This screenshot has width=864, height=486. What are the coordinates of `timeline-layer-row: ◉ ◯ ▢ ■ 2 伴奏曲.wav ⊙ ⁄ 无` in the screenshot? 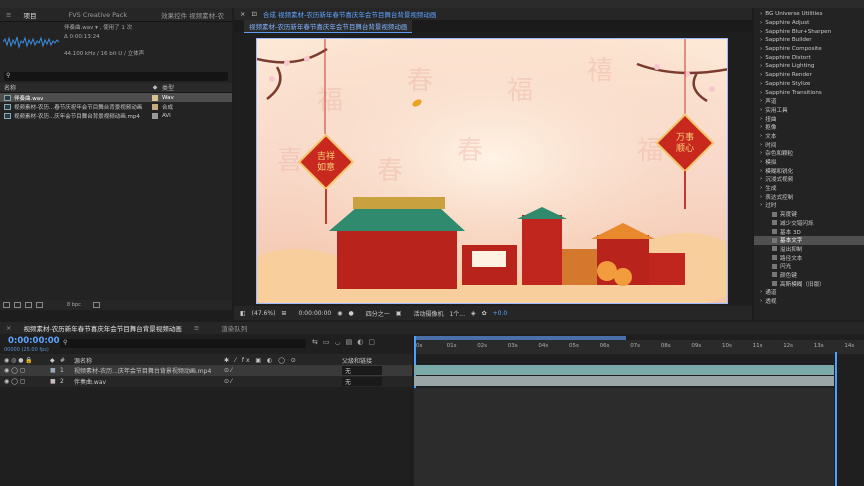 It's located at (206, 381).